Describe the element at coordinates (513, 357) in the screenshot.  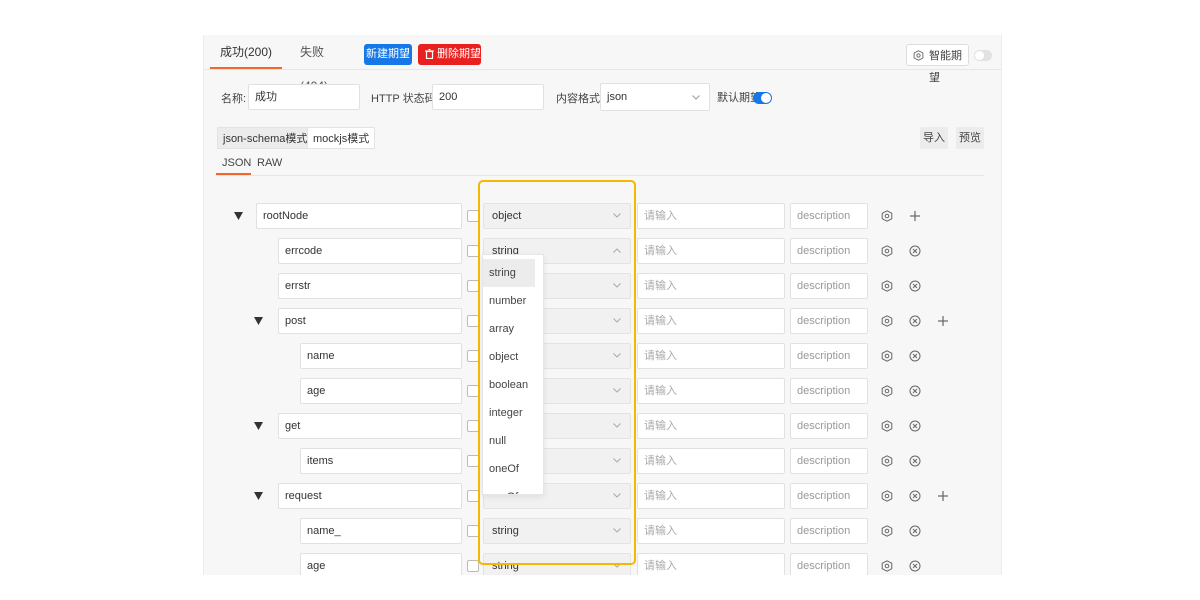
I see `type-option: object` at that location.